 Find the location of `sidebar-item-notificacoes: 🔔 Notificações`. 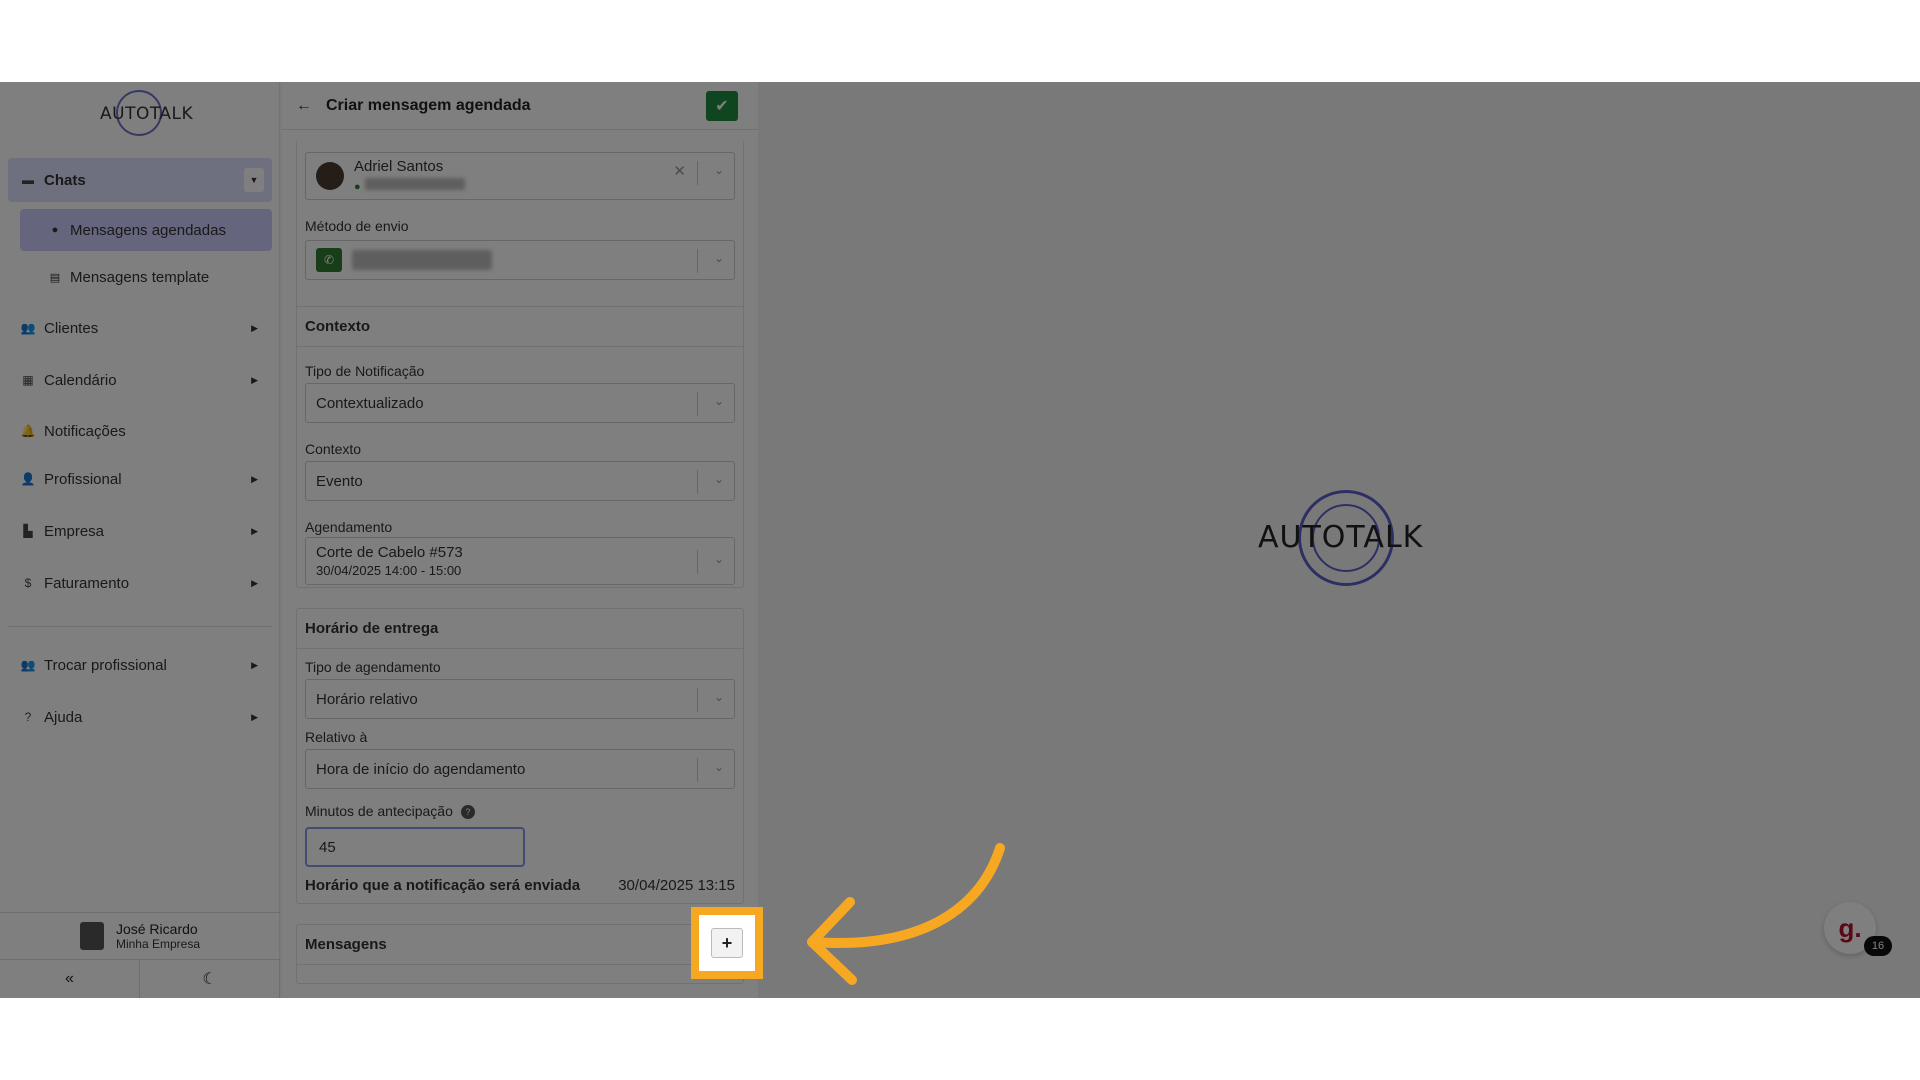

sidebar-item-notificacoes: 🔔 Notificações is located at coordinates (140, 431).